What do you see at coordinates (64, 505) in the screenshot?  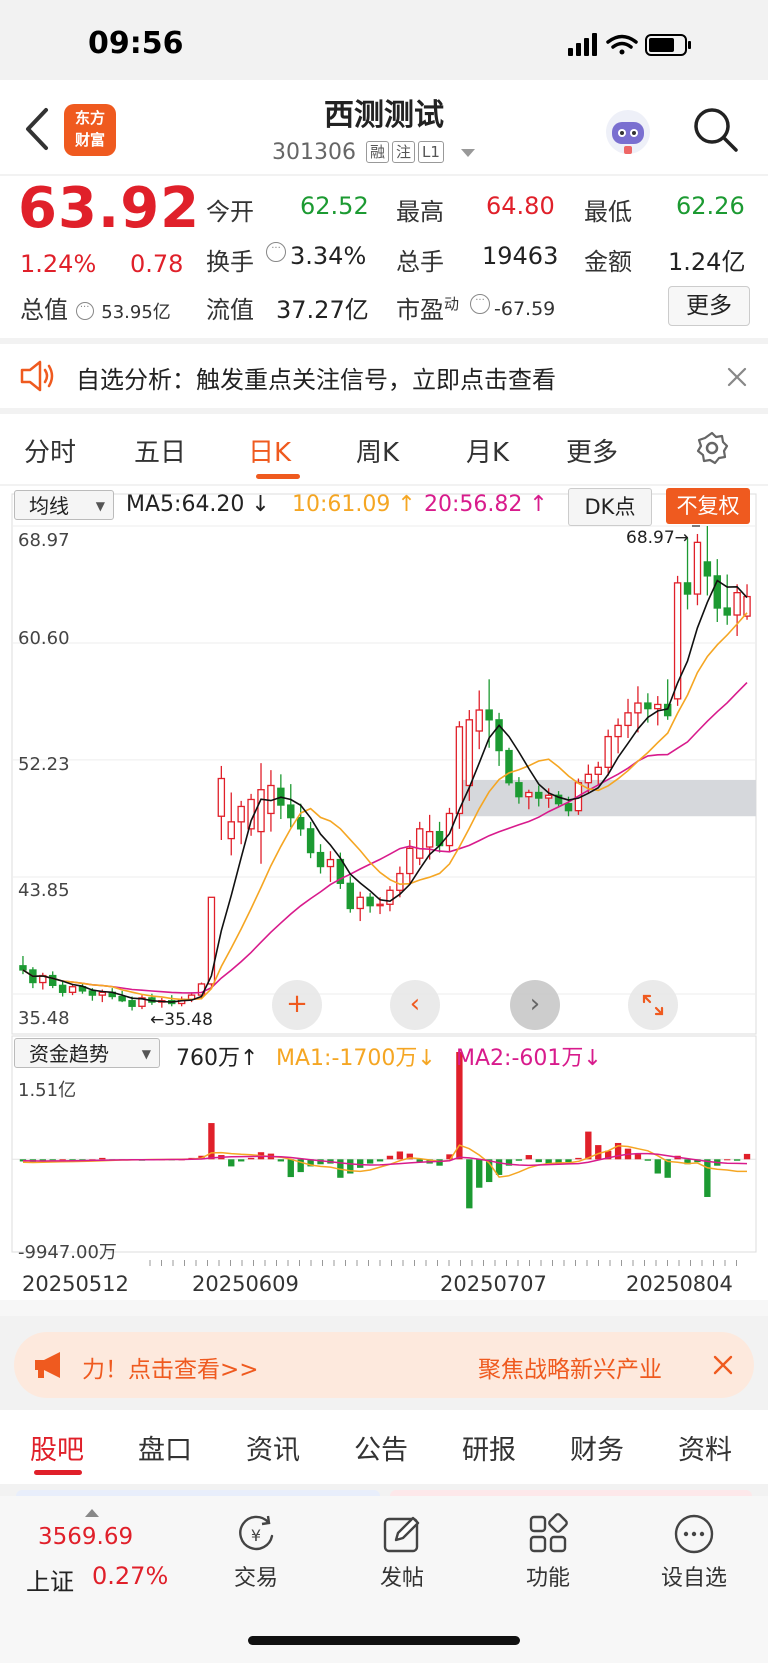 I see `indicator-select: 均线 ▼` at bounding box center [64, 505].